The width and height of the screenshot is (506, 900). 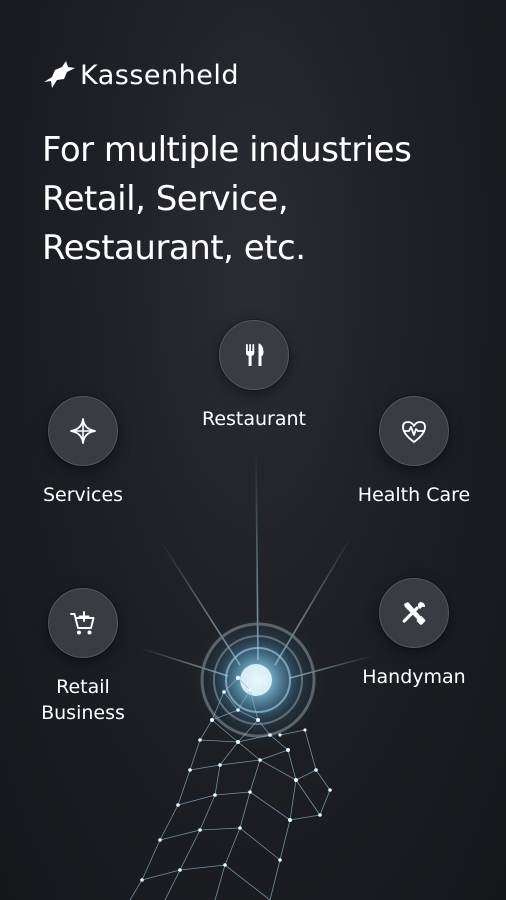 I want to click on industry-services: Services, so click(x=83, y=452).